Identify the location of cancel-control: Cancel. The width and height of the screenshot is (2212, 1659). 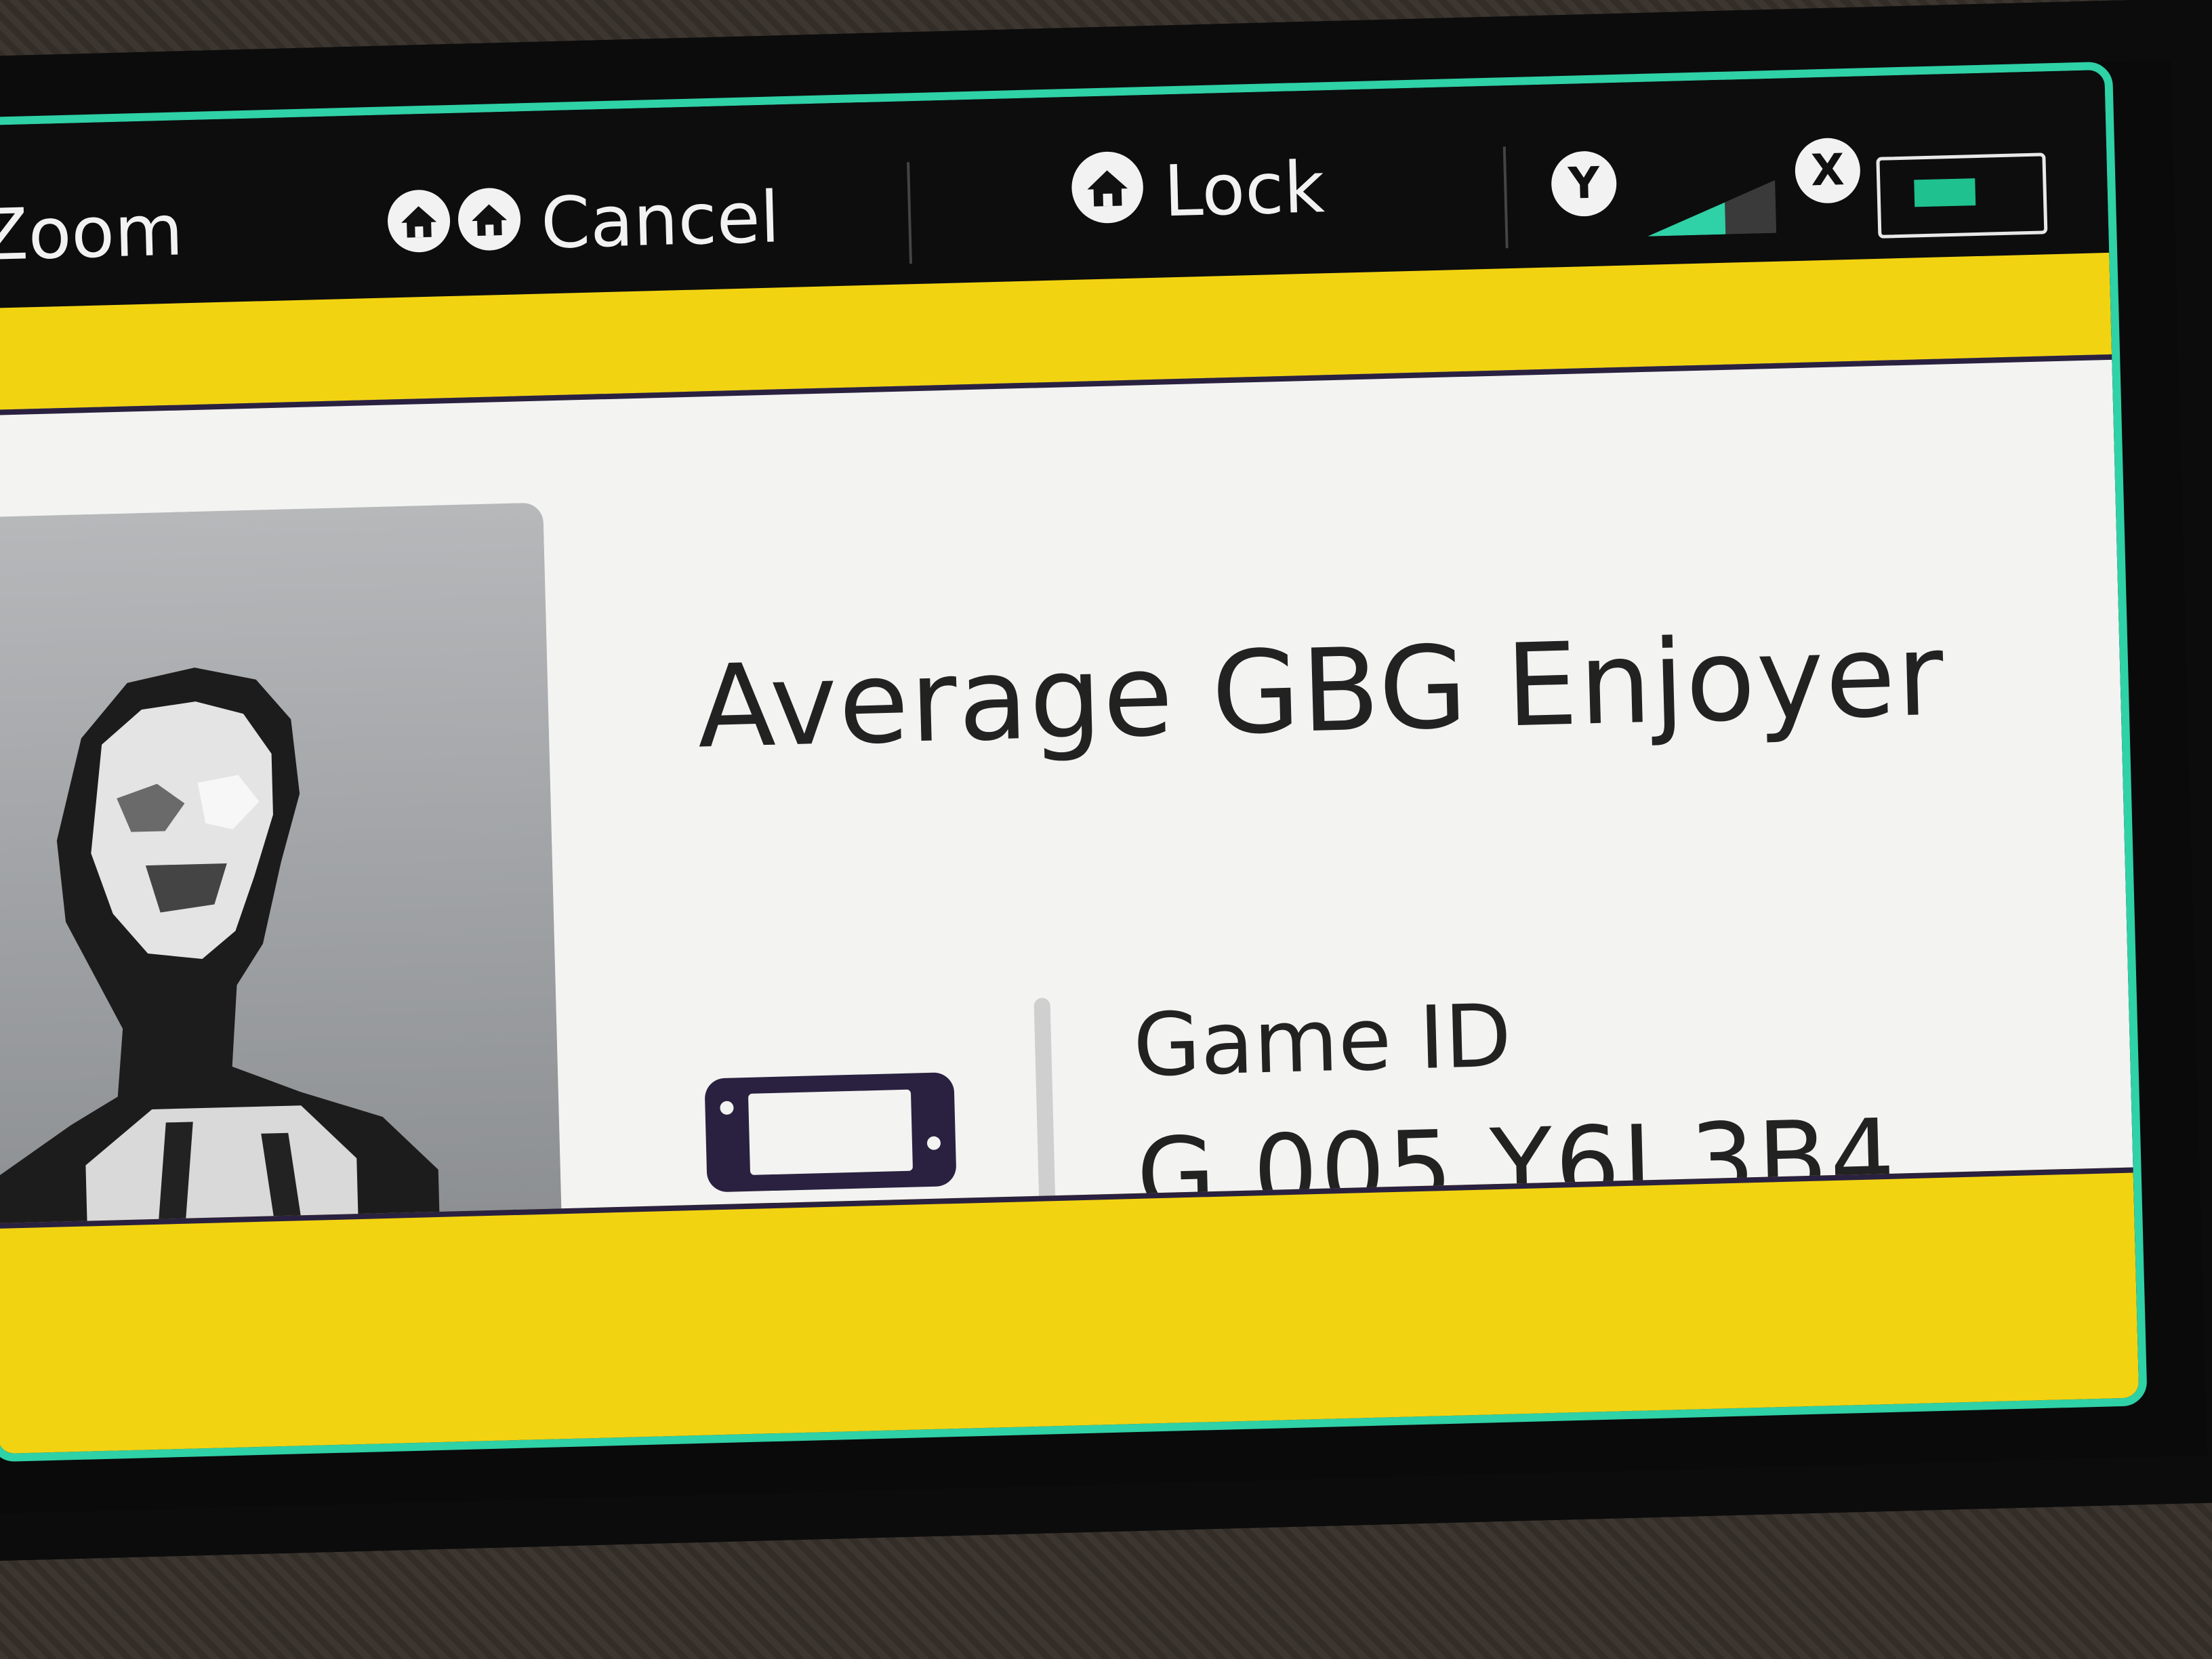
(583, 221).